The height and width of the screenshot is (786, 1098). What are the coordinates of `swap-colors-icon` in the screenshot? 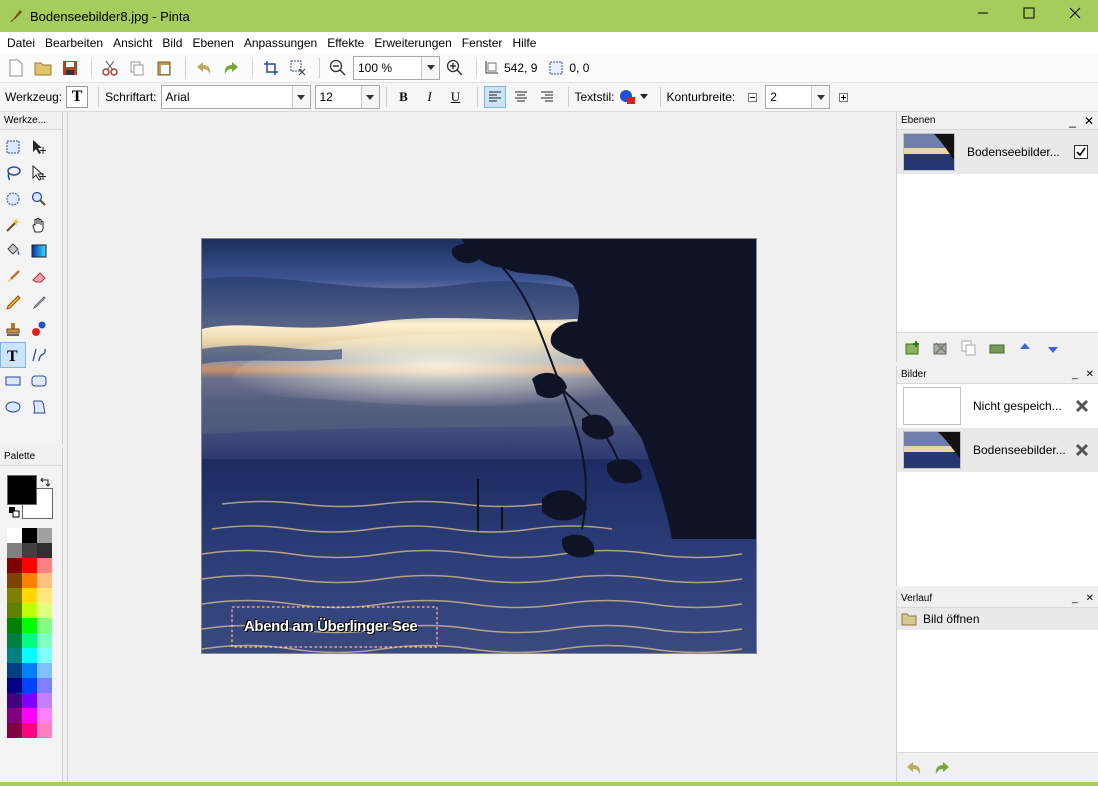 It's located at (45, 482).